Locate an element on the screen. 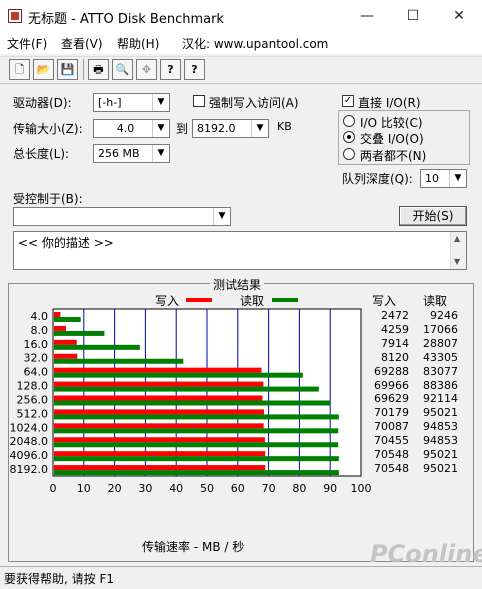 Image resolution: width=482 pixels, height=589 pixels. category-label: 4096.0 is located at coordinates (29, 455).